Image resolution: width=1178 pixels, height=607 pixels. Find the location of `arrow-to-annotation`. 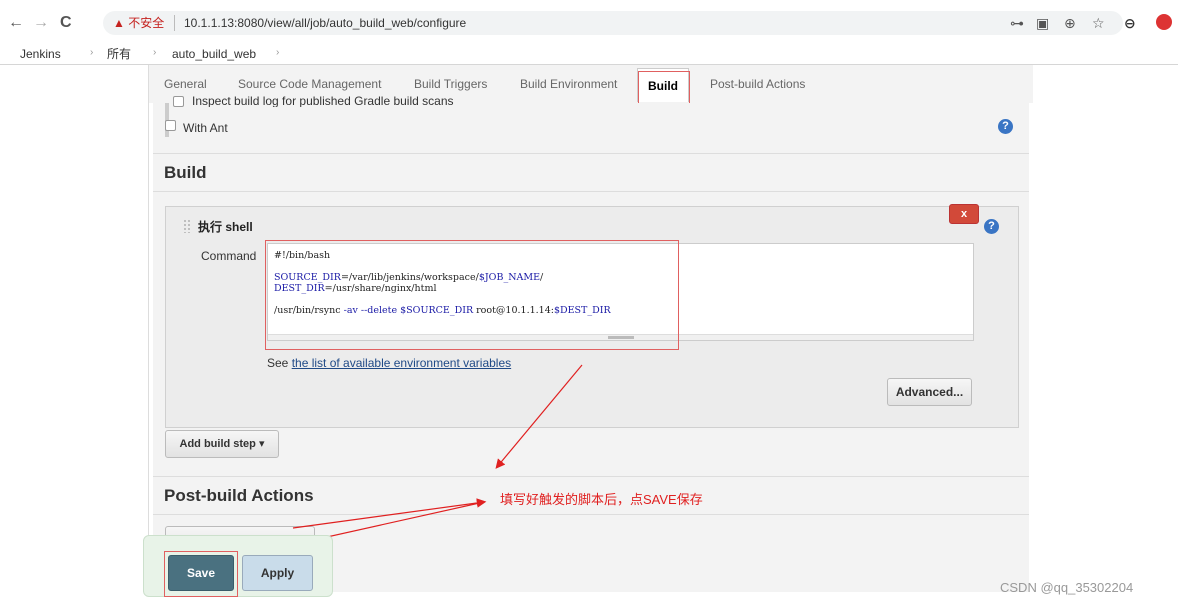

arrow-to-annotation is located at coordinates (539, 416).